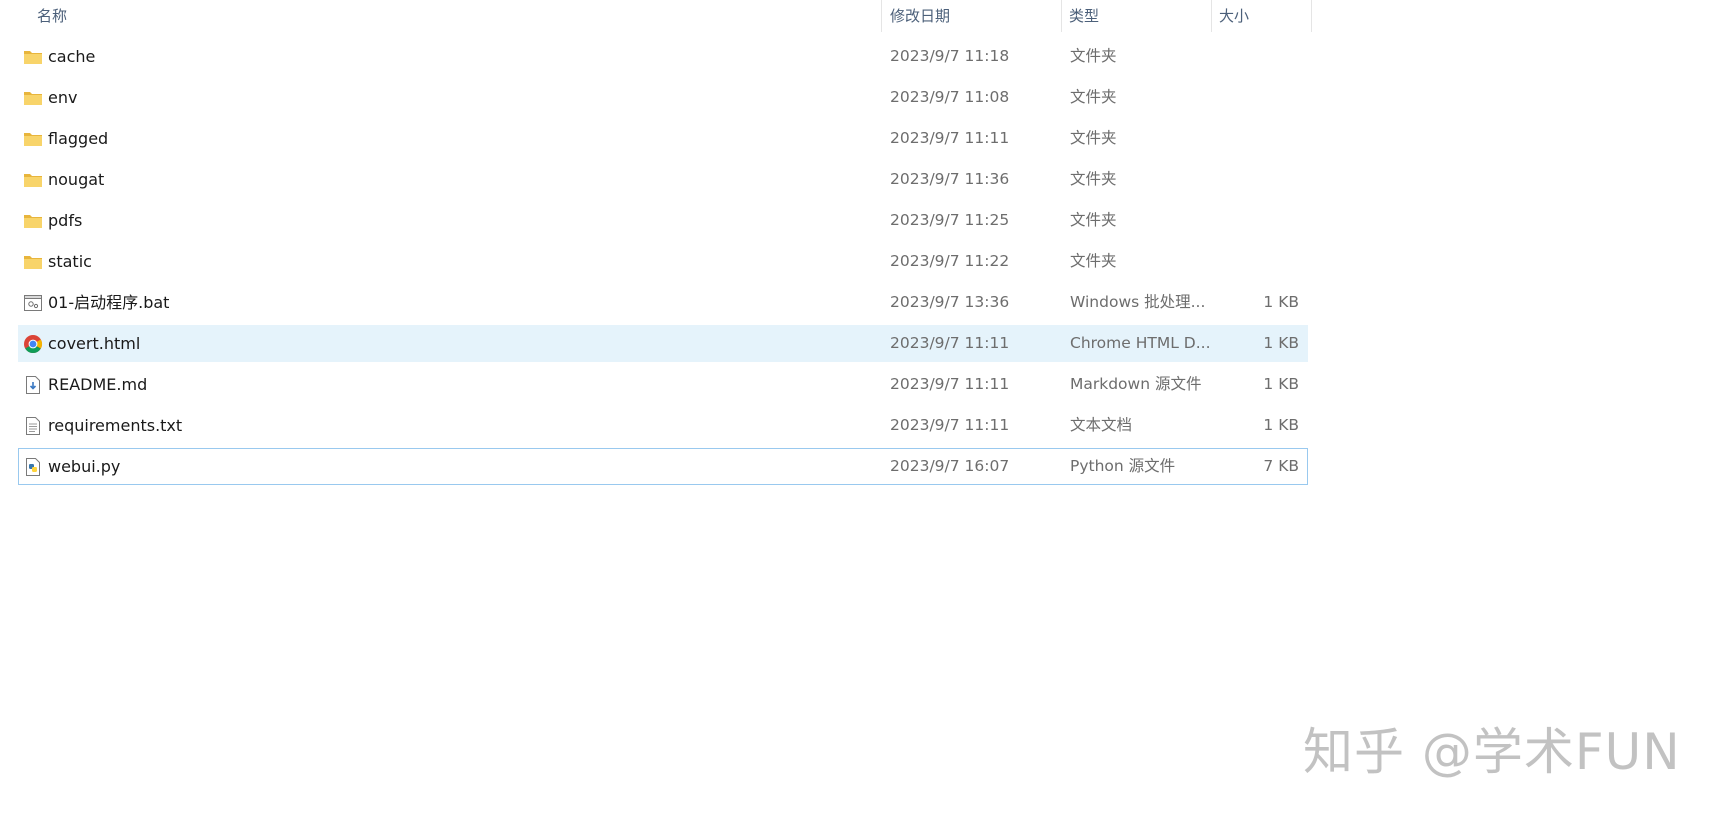 The height and width of the screenshot is (815, 1713). What do you see at coordinates (109, 302) in the screenshot?
I see `file-name: 01-启动程序.bat` at bounding box center [109, 302].